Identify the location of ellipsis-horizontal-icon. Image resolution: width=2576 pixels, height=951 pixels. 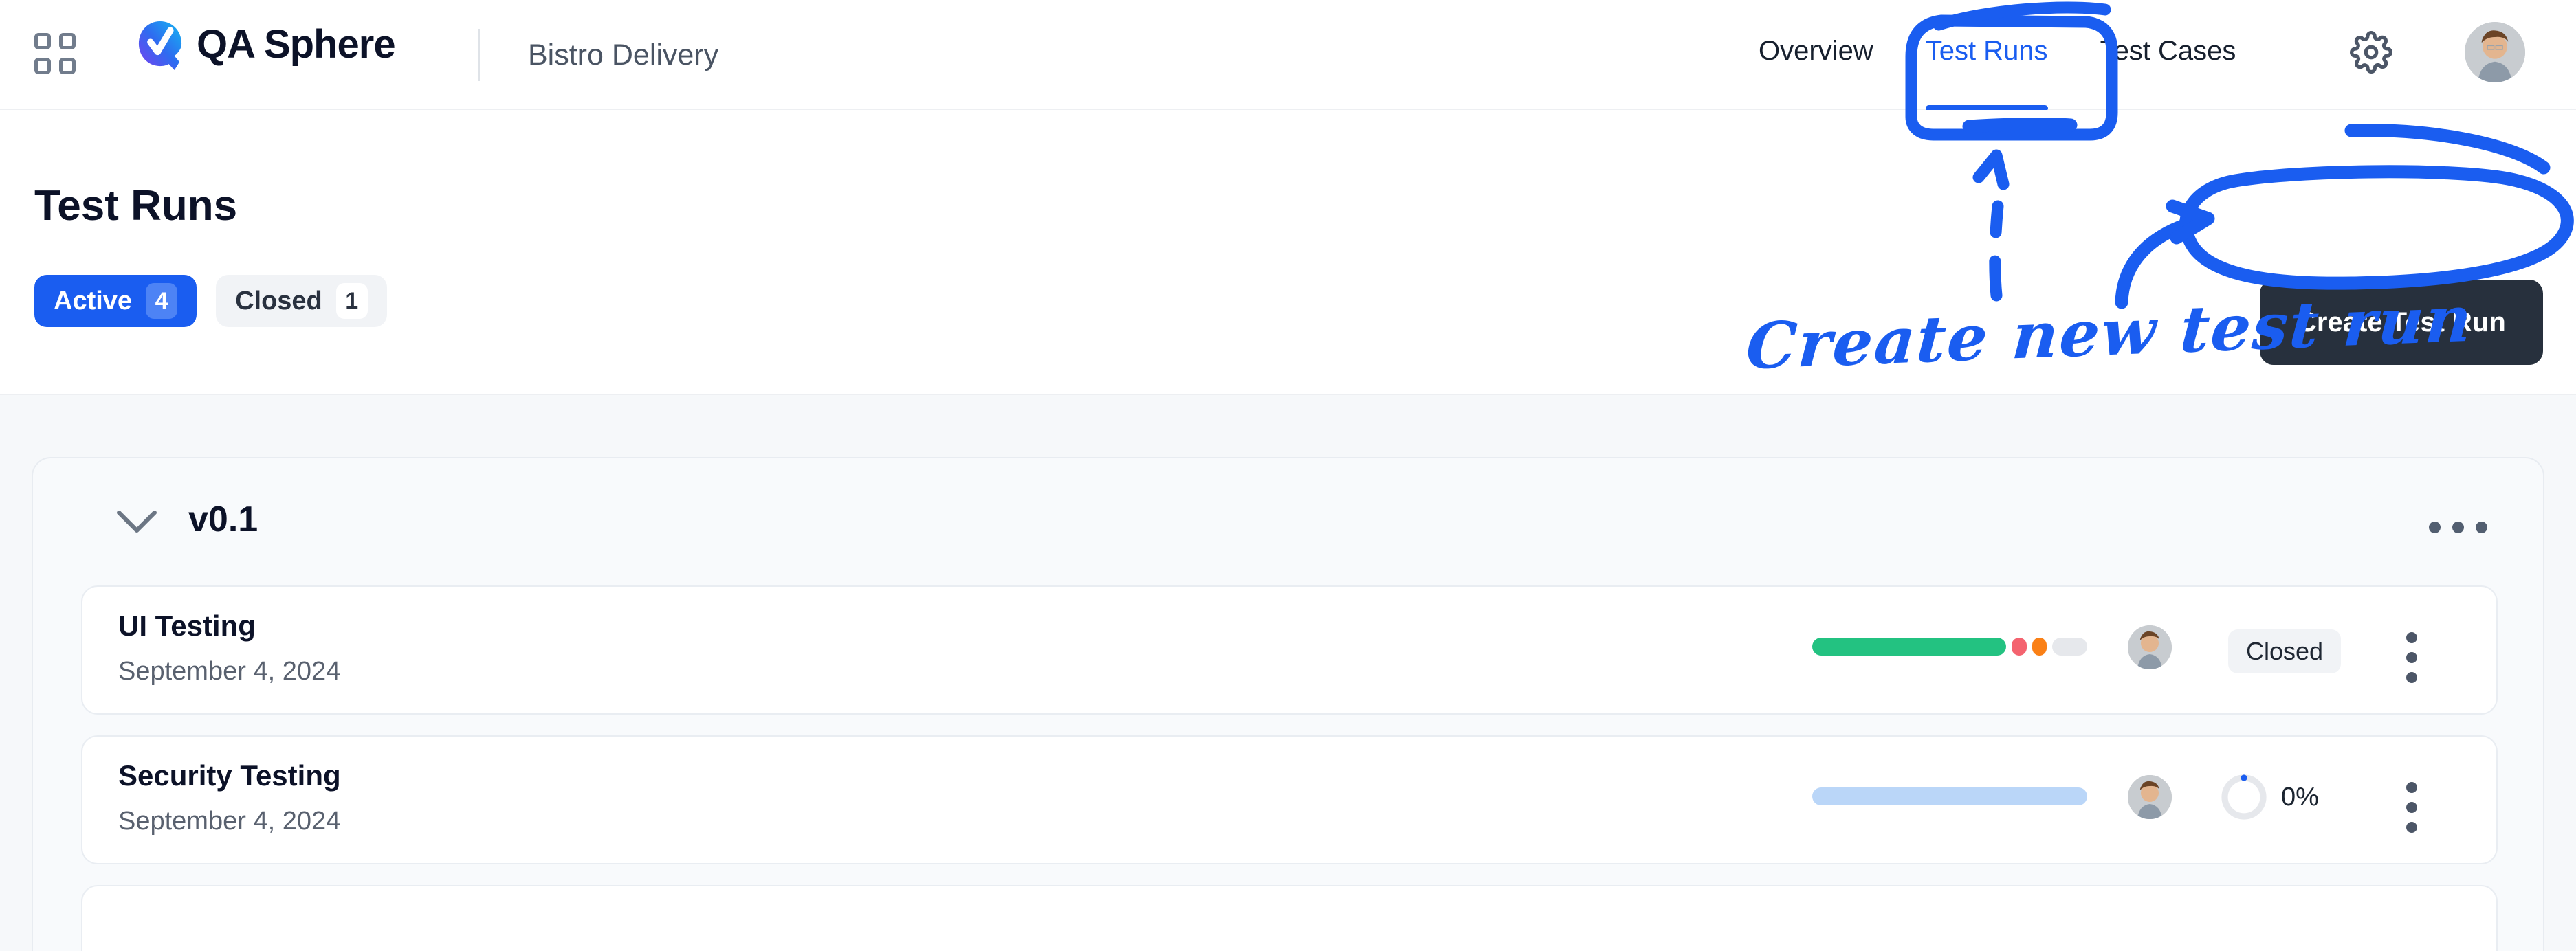
(2435, 527).